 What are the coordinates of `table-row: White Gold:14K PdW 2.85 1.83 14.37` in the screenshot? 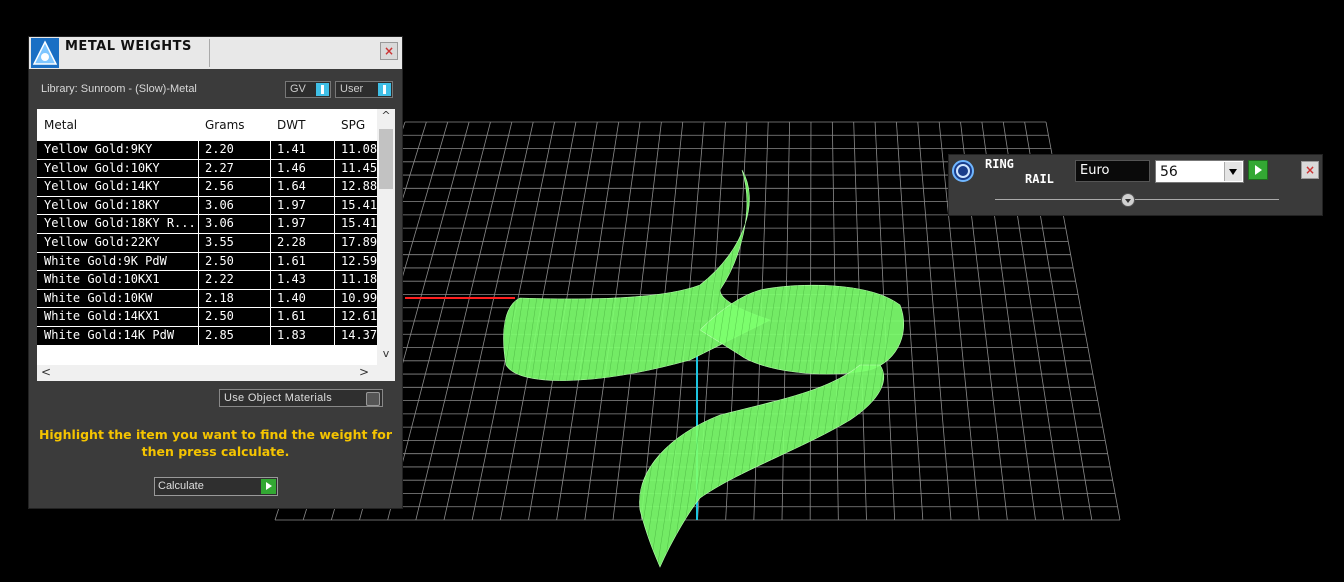 It's located at (207, 336).